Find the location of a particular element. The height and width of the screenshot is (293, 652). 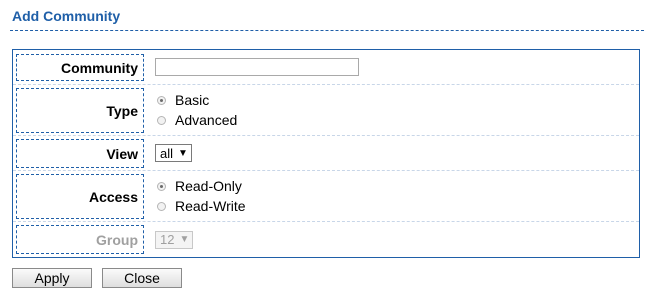

type-basic-label: Basic is located at coordinates (192, 100).